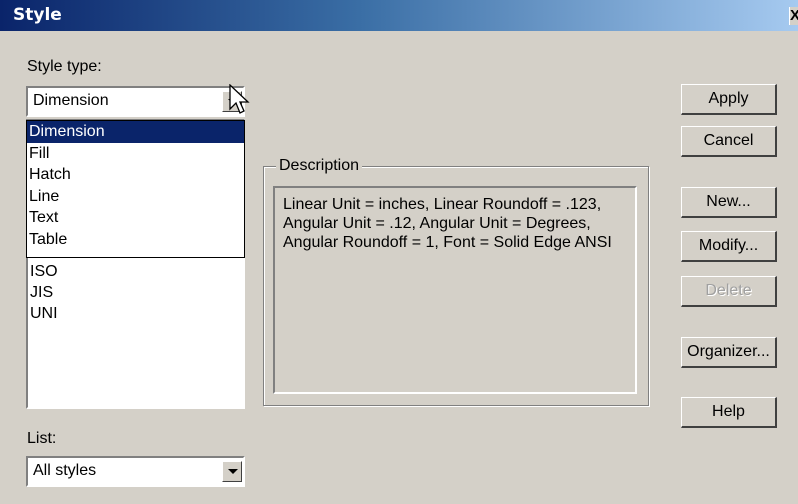 Image resolution: width=798 pixels, height=504 pixels. Describe the element at coordinates (135, 240) in the screenshot. I see `dropdown-option-table: Table` at that location.